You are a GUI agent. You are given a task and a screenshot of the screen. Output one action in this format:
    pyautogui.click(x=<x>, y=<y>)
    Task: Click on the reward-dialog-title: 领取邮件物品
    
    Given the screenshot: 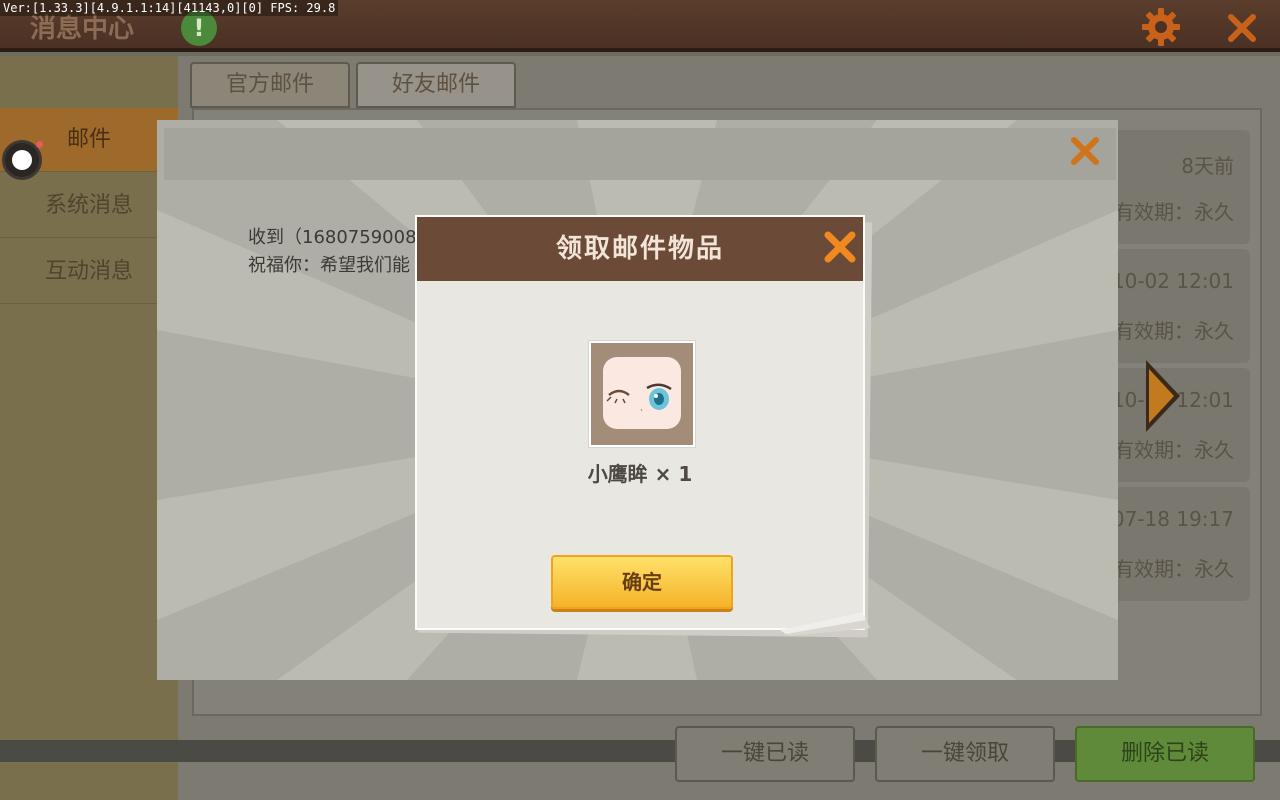 What is the action you would take?
    pyautogui.click(x=639, y=249)
    